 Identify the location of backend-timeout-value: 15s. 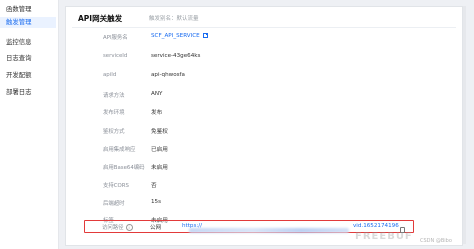
(156, 202).